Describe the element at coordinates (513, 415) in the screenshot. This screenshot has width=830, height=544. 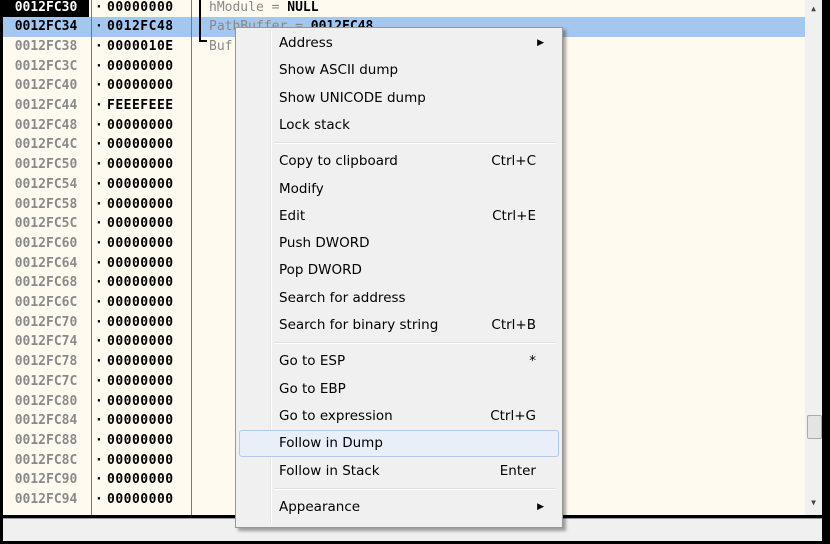
I see `menu-item-shortcut: Ctrl+G` at that location.